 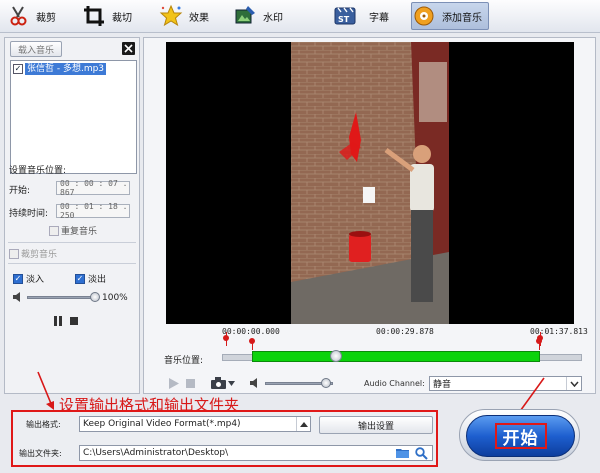 I want to click on timeline-start-time: 00:00:00.000, so click(x=251, y=331).